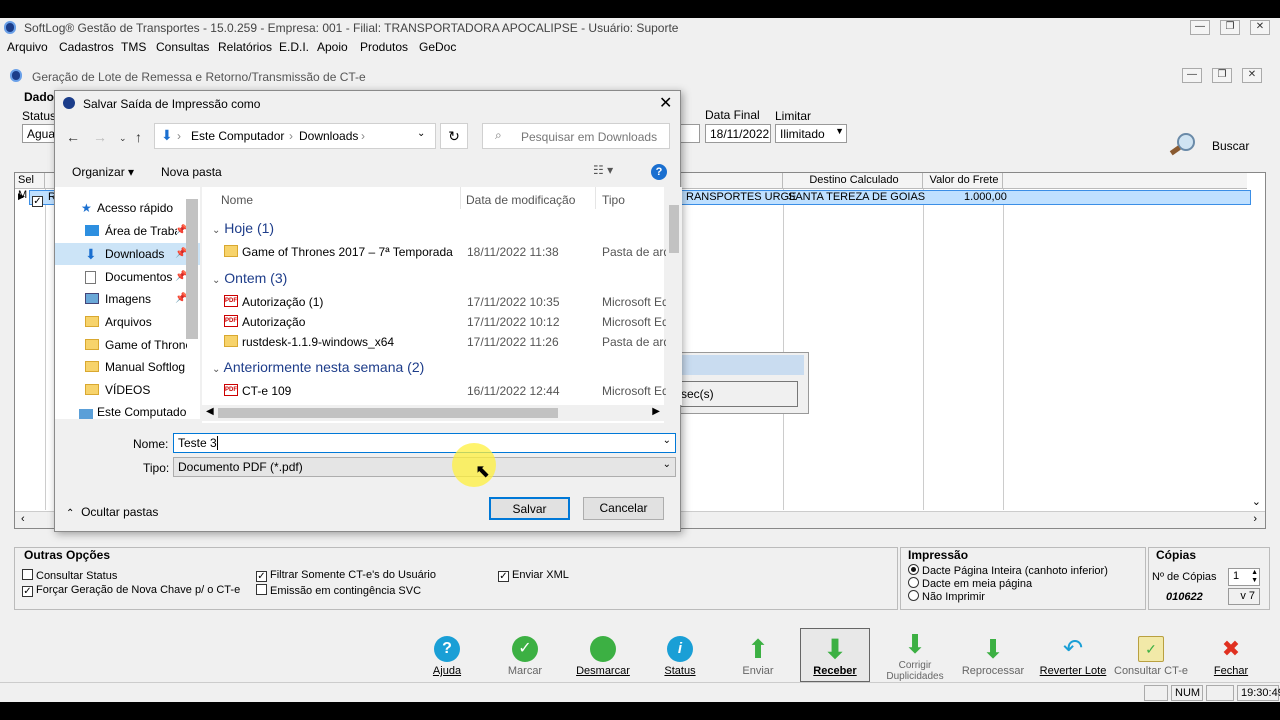  I want to click on grid-header-frete: Valor do Frete, so click(963, 181).